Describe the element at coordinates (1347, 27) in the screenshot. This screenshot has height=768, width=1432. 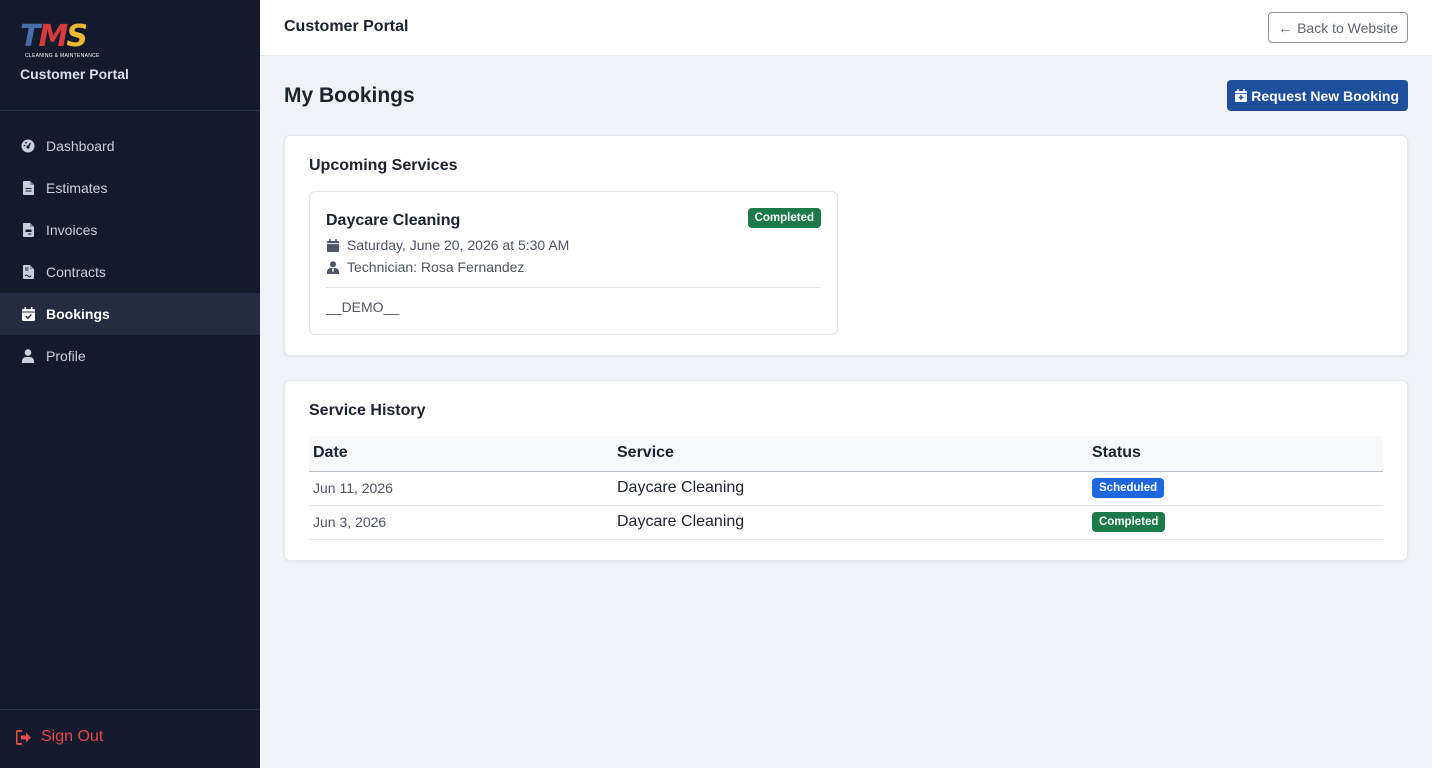
I see `back-to-website-label: Back to Website` at that location.